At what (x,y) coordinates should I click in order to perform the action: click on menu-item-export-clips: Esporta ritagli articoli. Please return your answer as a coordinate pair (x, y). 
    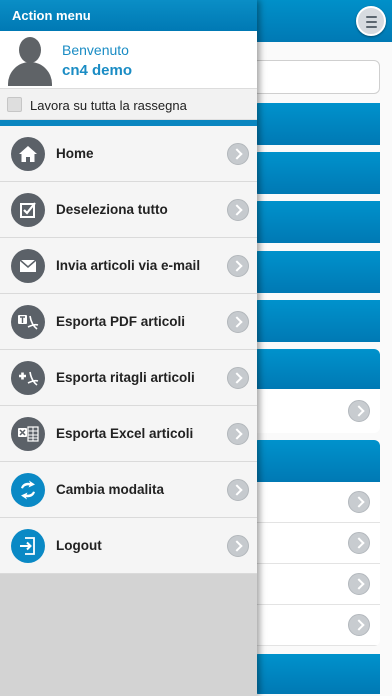
    Looking at the image, I should click on (128, 378).